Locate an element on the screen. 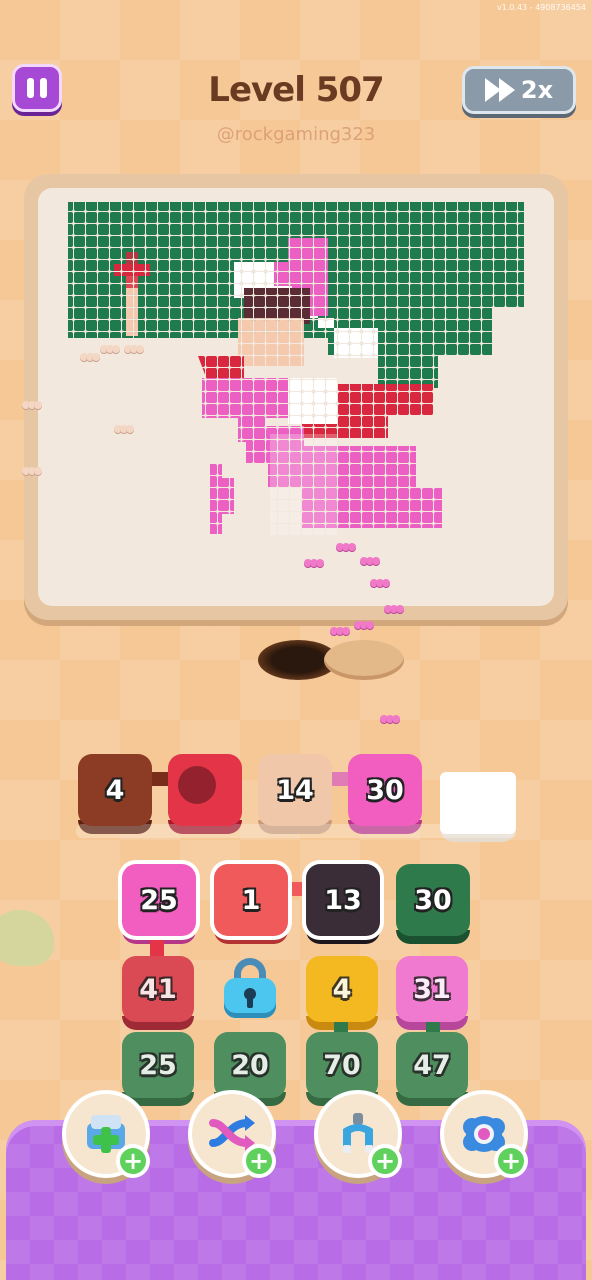 The width and height of the screenshot is (592, 1280). grid-tile-r1c4: 30 is located at coordinates (433, 904).